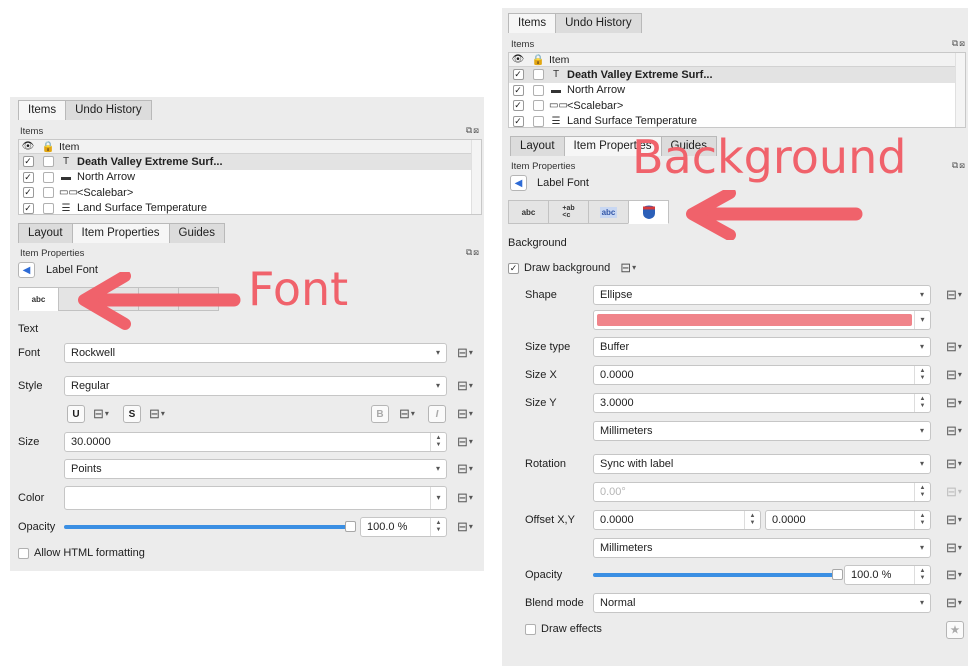 Image resolution: width=968 pixels, height=666 pixels. What do you see at coordinates (762, 548) in the screenshot?
I see `offset-unit-combo: Millimeters ▾` at bounding box center [762, 548].